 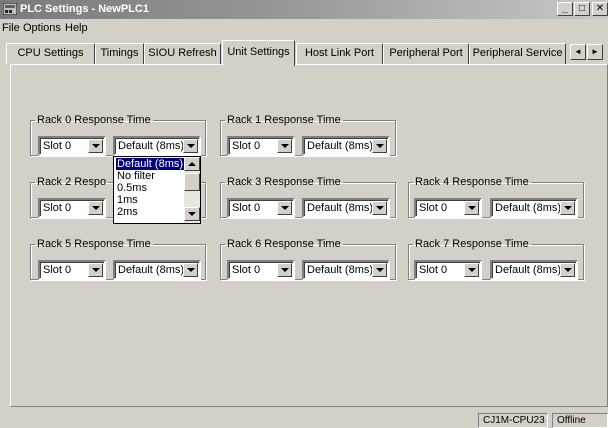 I want to click on status-mode: Offline, so click(x=580, y=420).